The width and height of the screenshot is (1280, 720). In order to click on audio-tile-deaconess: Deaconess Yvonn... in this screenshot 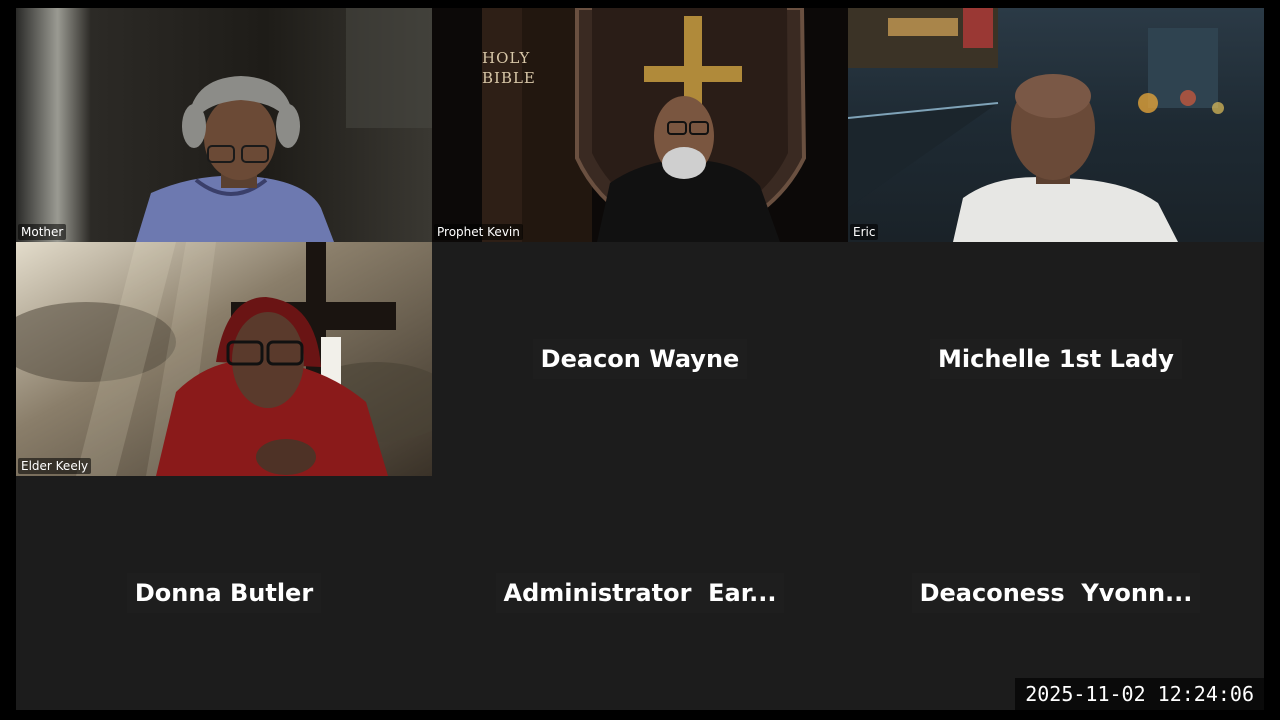, I will do `click(1056, 593)`.